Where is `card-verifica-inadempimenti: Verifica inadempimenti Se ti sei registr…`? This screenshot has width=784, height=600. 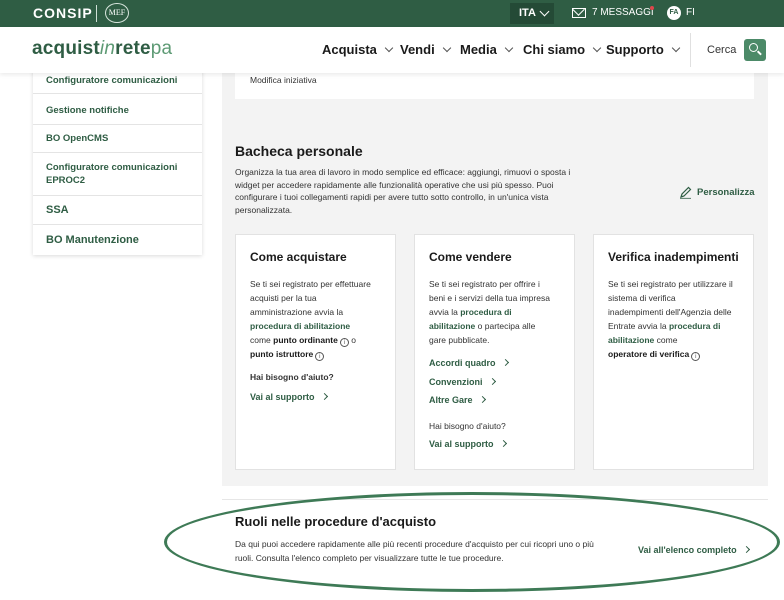
card-verifica-inadempimenti: Verifica inadempimenti Se ti sei registr… is located at coordinates (673, 352).